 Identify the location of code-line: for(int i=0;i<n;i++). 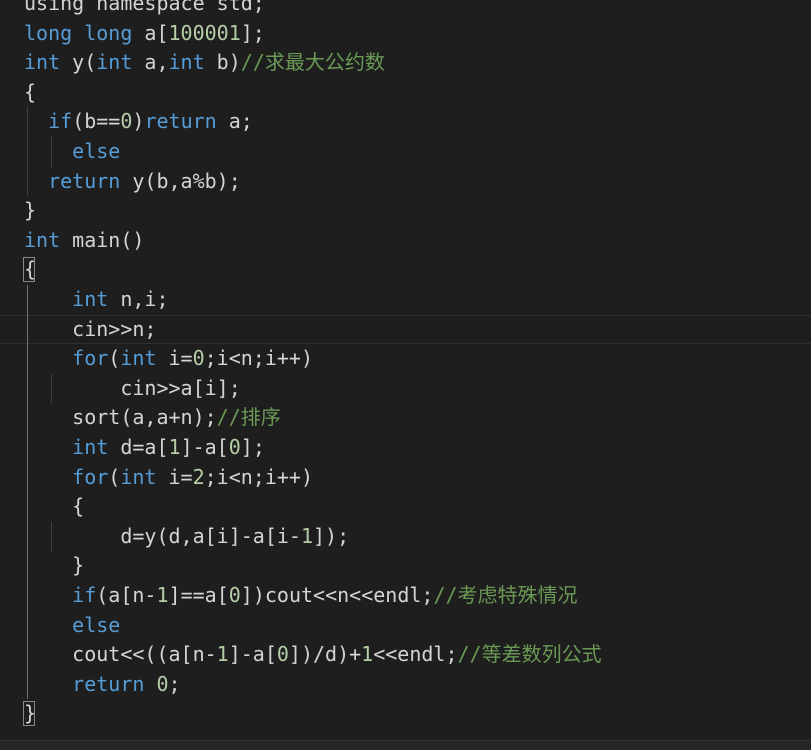
(405, 359).